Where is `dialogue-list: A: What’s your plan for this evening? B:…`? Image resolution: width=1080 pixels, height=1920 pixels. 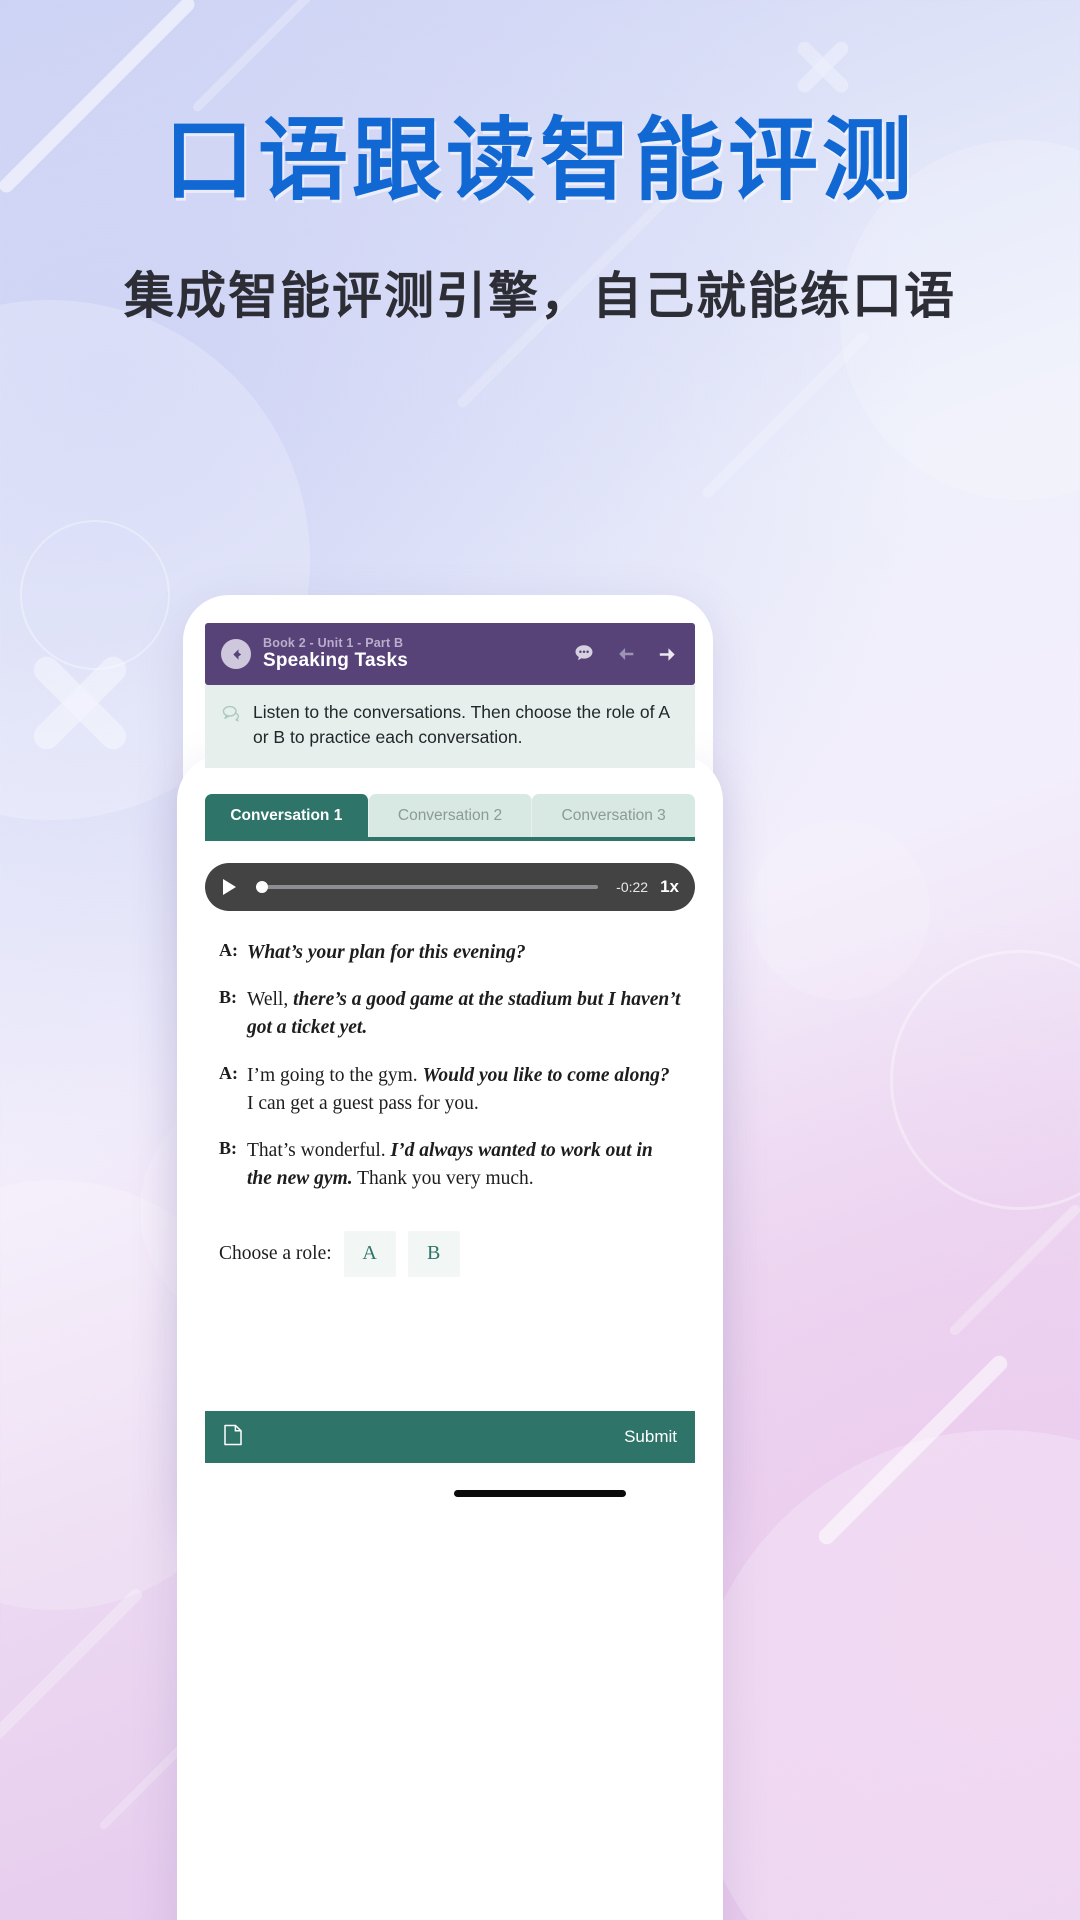 dialogue-list: A: What’s your plan for this evening? B:… is located at coordinates (450, 1052).